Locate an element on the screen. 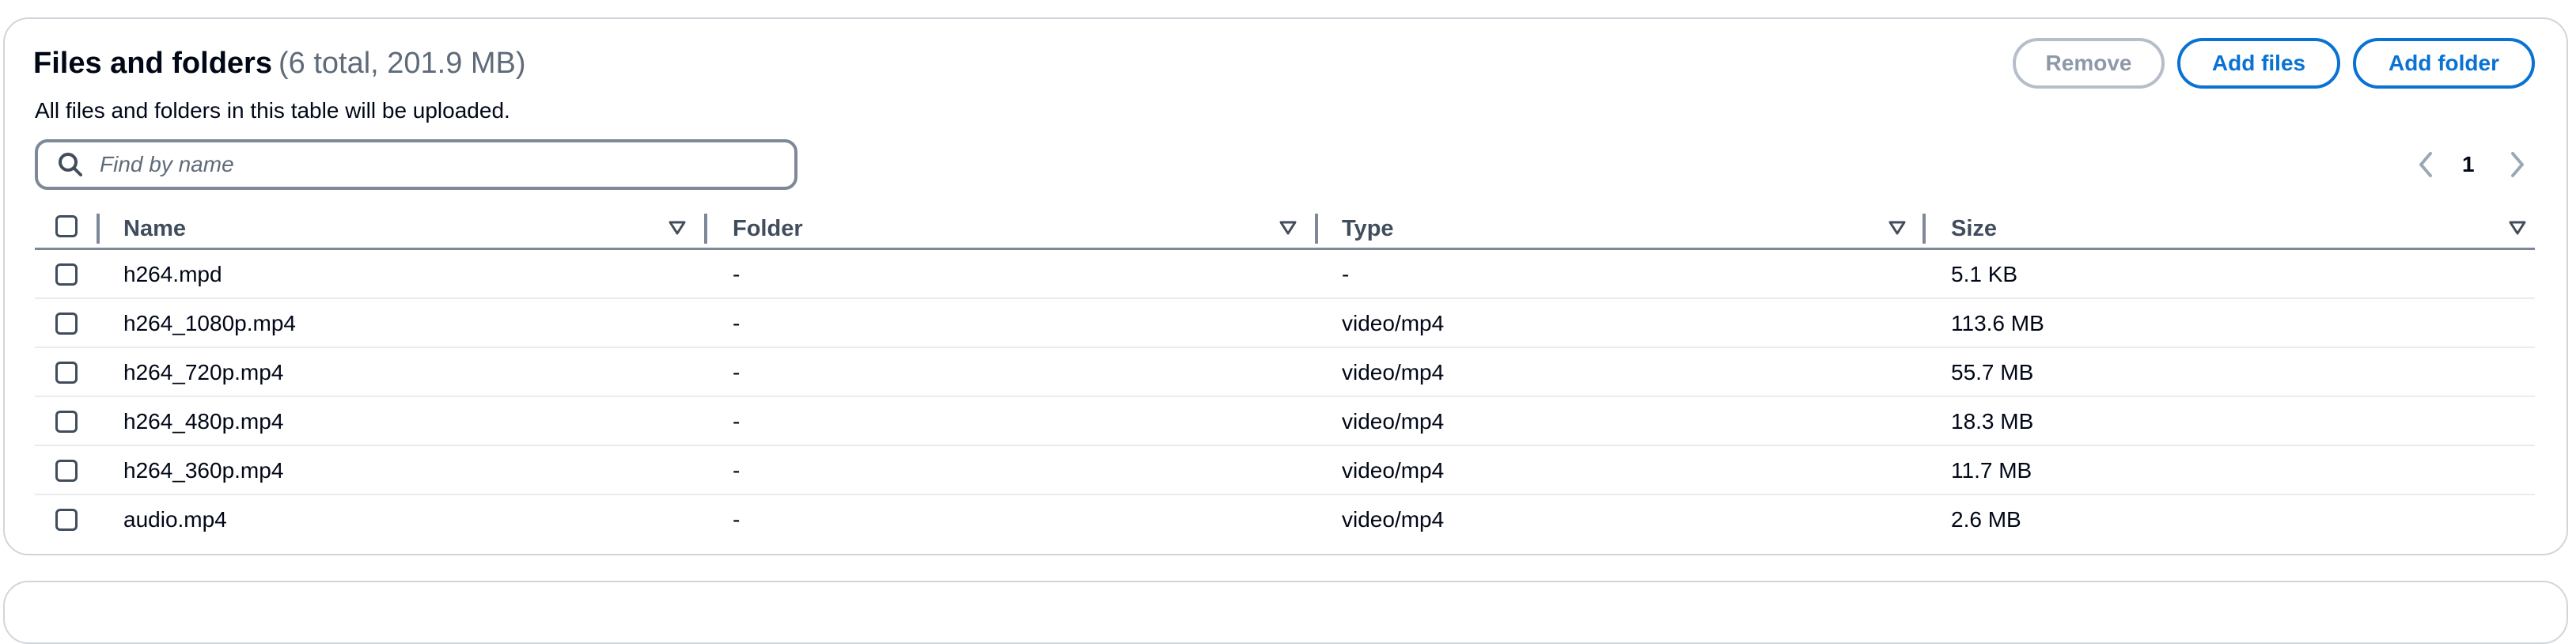  search-input is located at coordinates (438, 164).